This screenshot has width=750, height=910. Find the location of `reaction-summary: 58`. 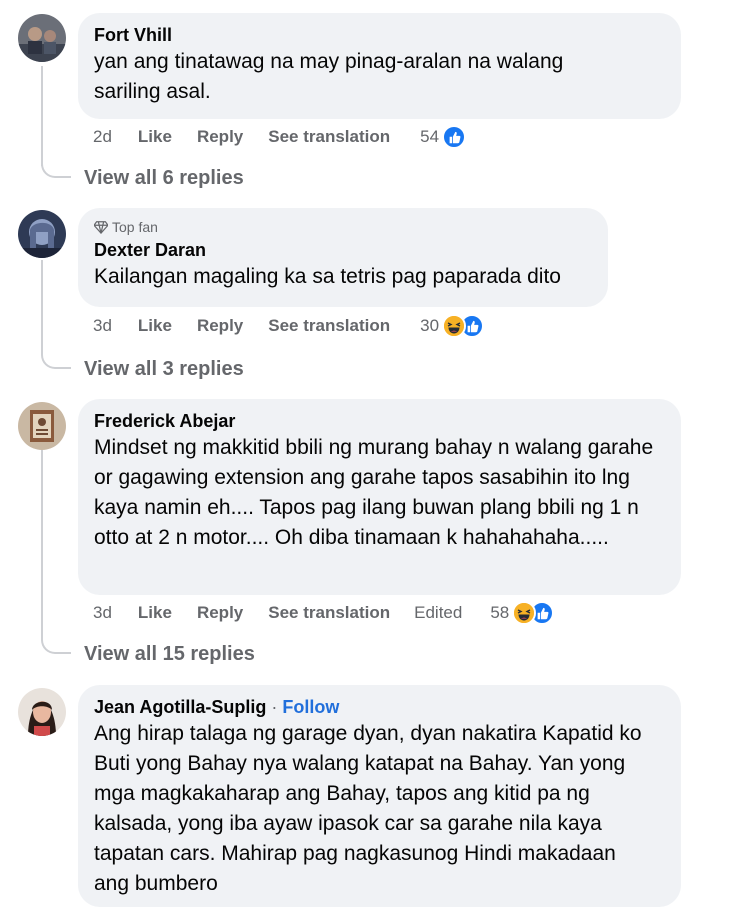

reaction-summary: 58 is located at coordinates (522, 613).